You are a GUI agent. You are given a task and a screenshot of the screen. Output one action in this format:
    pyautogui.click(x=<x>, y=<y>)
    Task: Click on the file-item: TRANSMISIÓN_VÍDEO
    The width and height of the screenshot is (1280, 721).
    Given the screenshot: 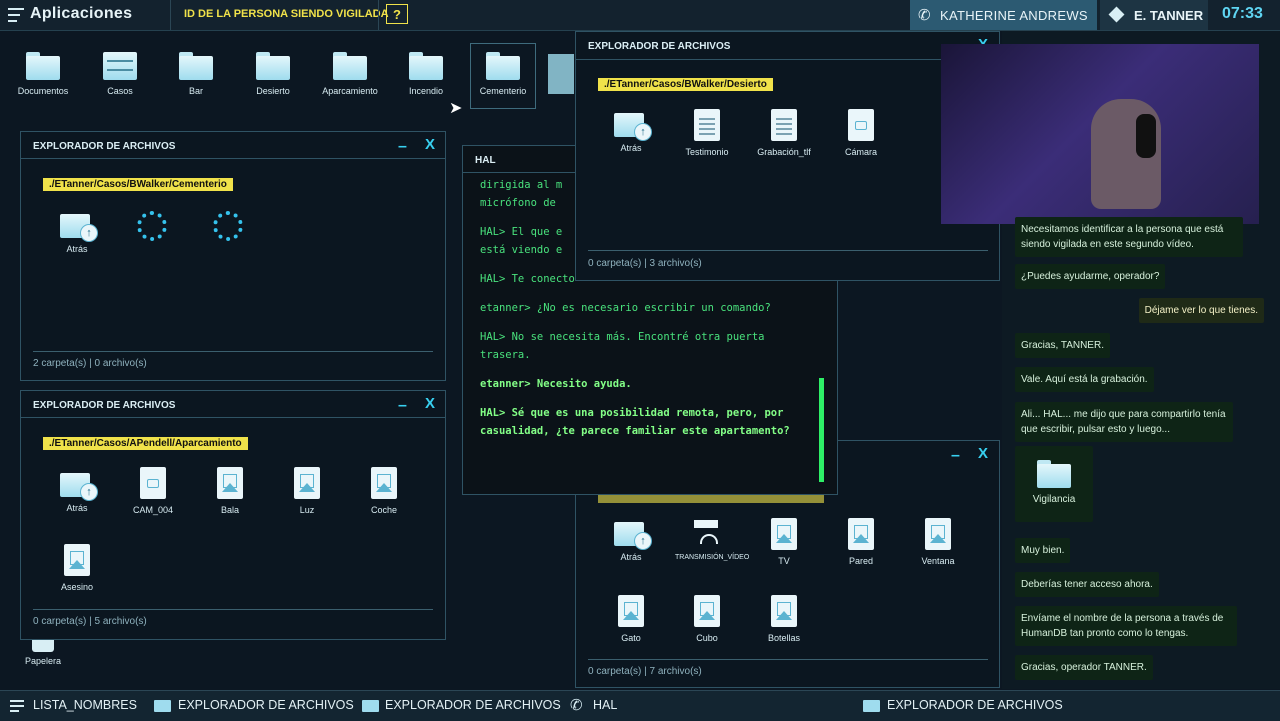 What is the action you would take?
    pyautogui.click(x=712, y=539)
    